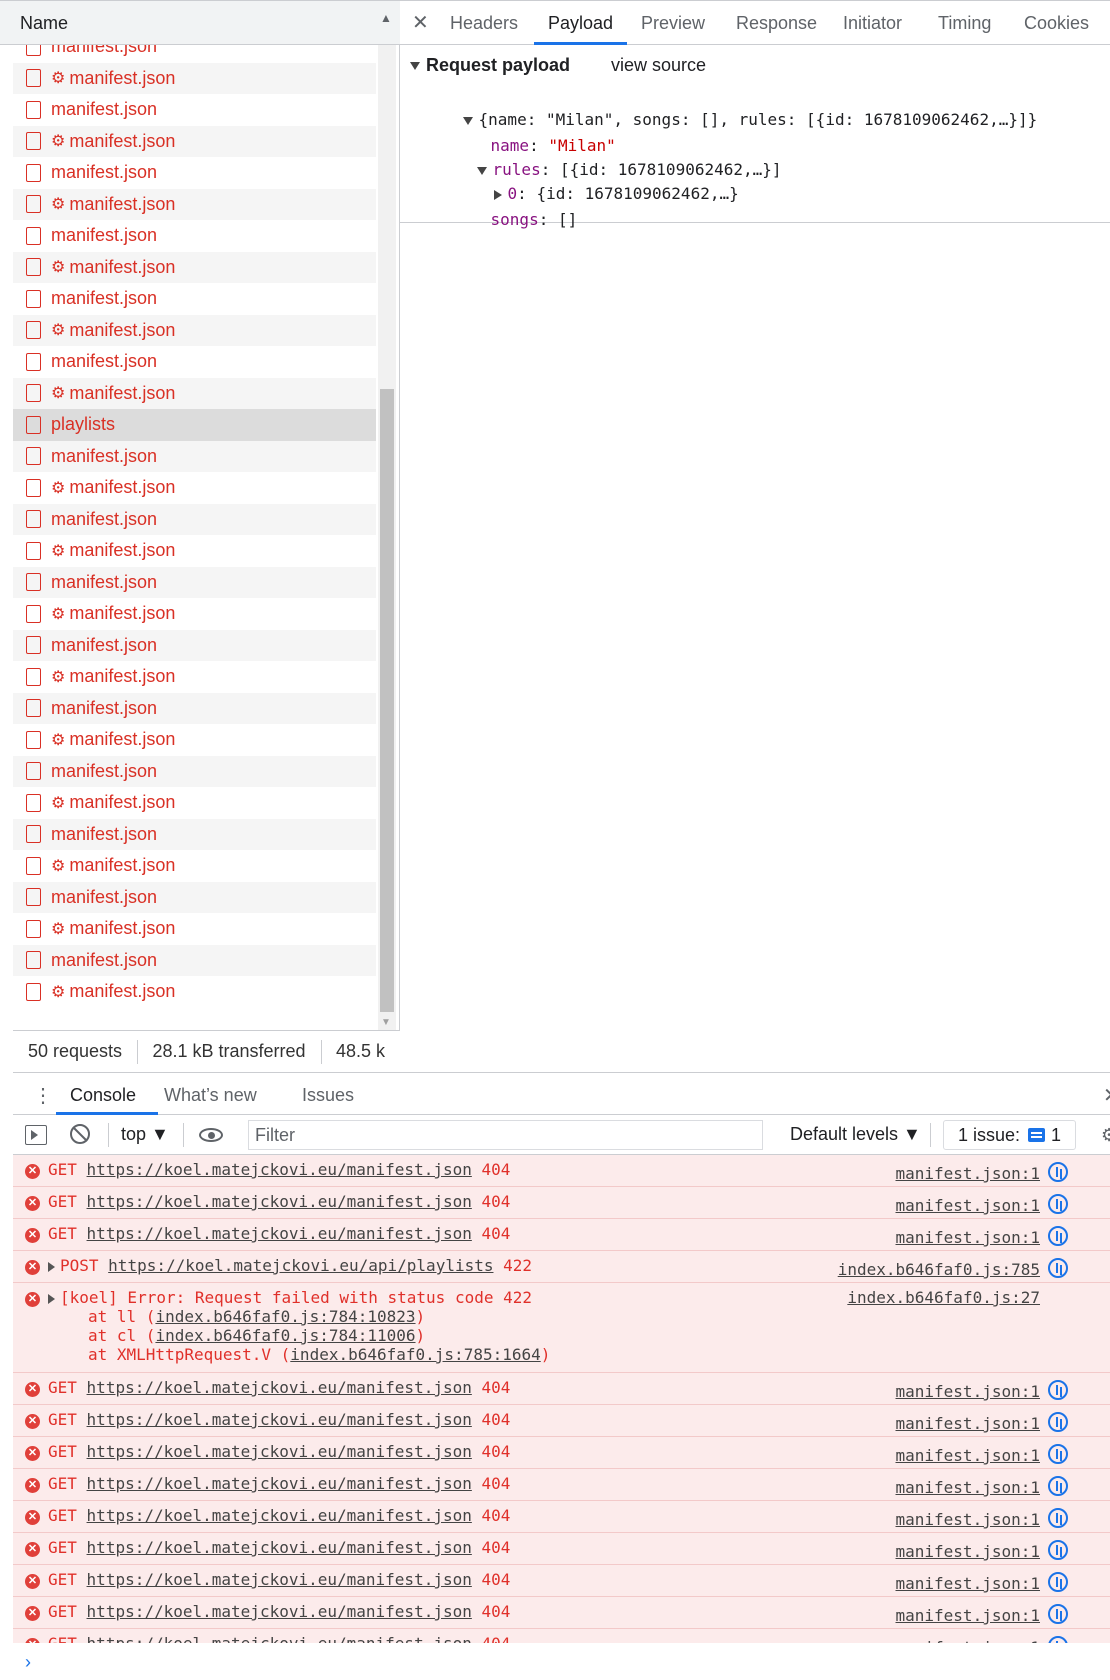 This screenshot has height=1680, width=1110. I want to click on show-sidebar-icon, so click(36, 1135).